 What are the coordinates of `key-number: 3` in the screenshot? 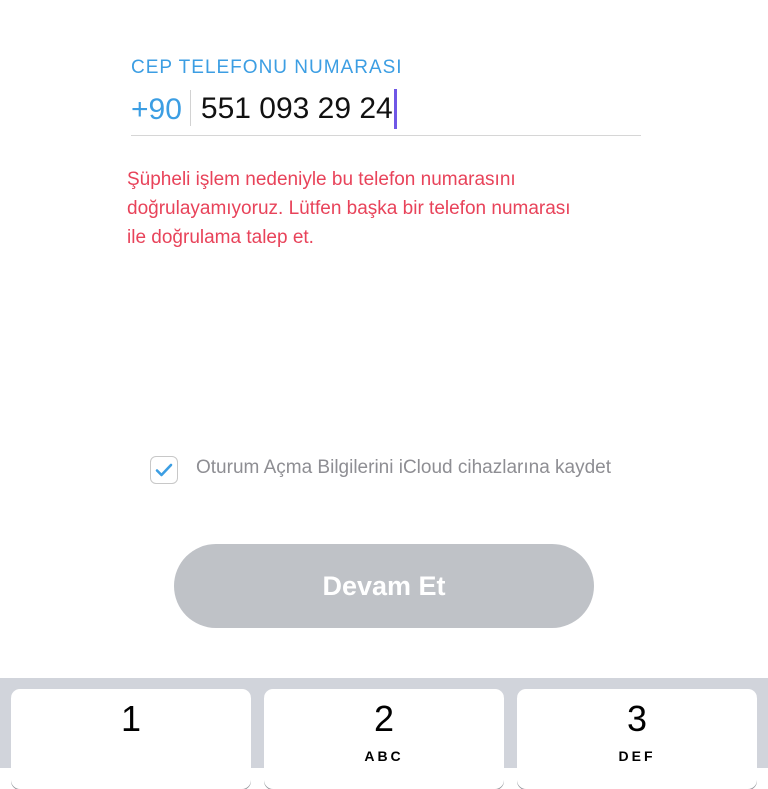 It's located at (637, 718).